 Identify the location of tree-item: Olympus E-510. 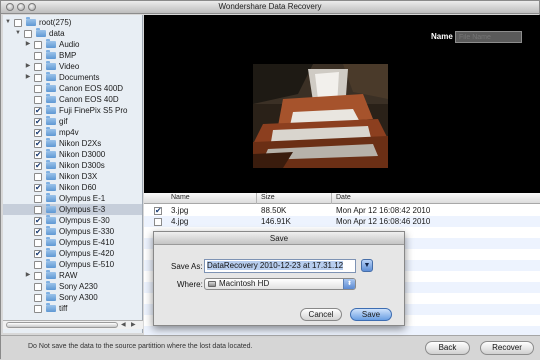
(72, 264).